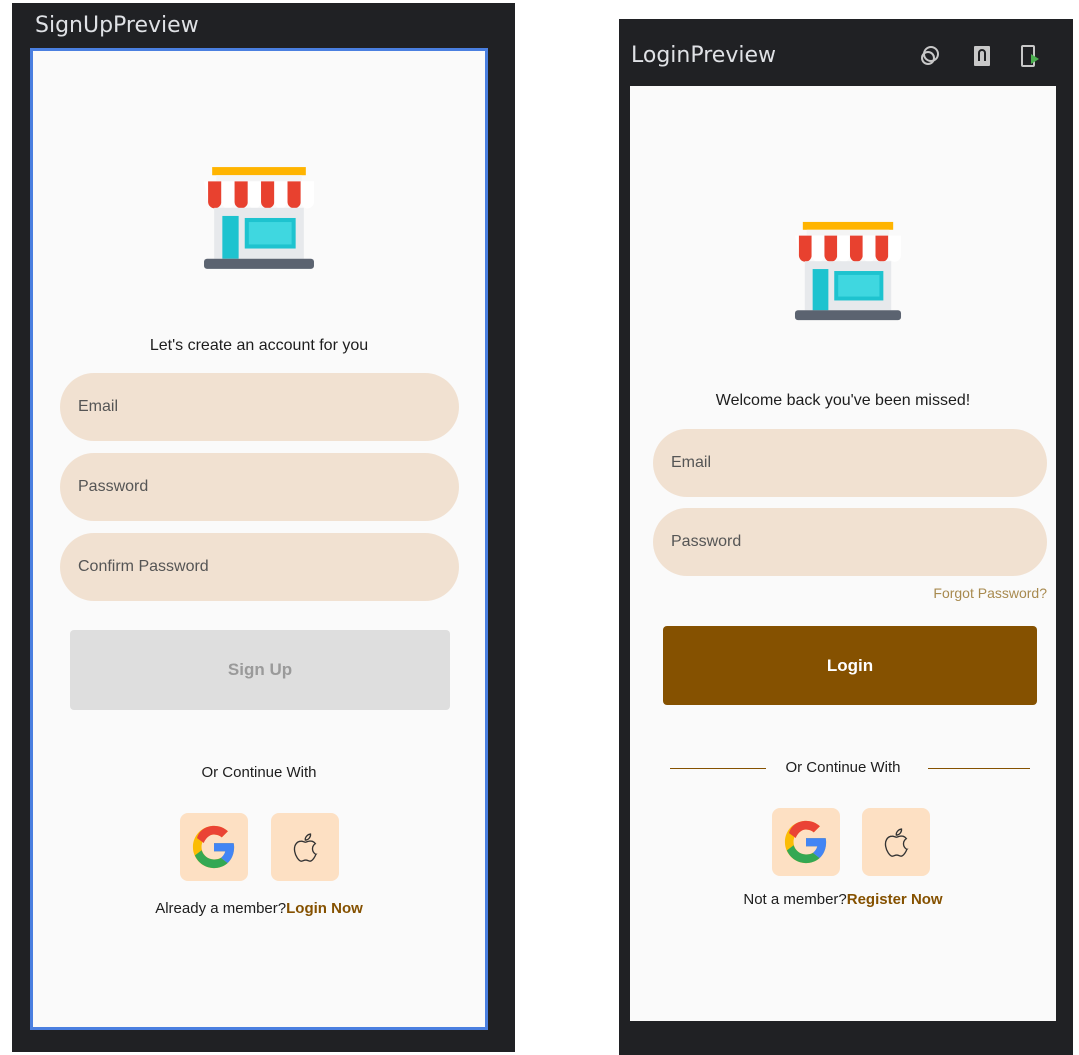  Describe the element at coordinates (259, 345) in the screenshot. I see `signup-heading: Let's create an account for you` at that location.